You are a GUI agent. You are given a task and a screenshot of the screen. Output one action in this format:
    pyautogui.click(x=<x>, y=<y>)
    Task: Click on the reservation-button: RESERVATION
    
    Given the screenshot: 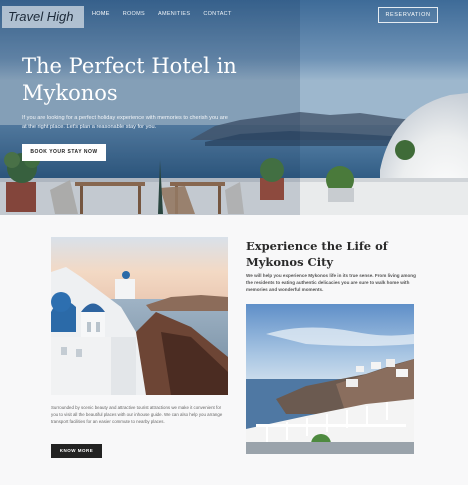 What is the action you would take?
    pyautogui.click(x=408, y=15)
    